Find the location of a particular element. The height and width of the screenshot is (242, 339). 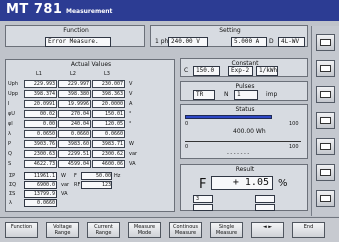

table-cell: 0.0660 is located at coordinates (74, 134).